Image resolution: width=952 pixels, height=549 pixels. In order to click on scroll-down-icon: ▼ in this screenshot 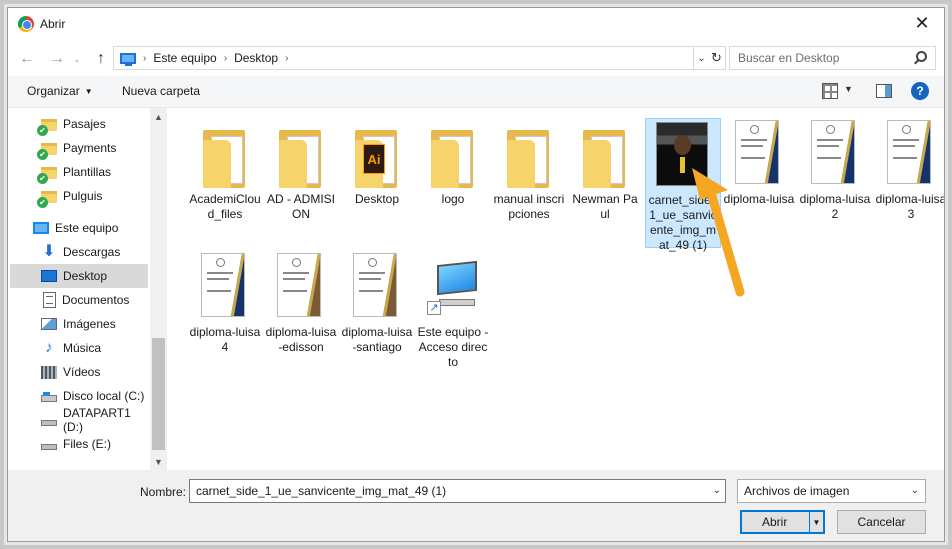, I will do `click(158, 461)`.